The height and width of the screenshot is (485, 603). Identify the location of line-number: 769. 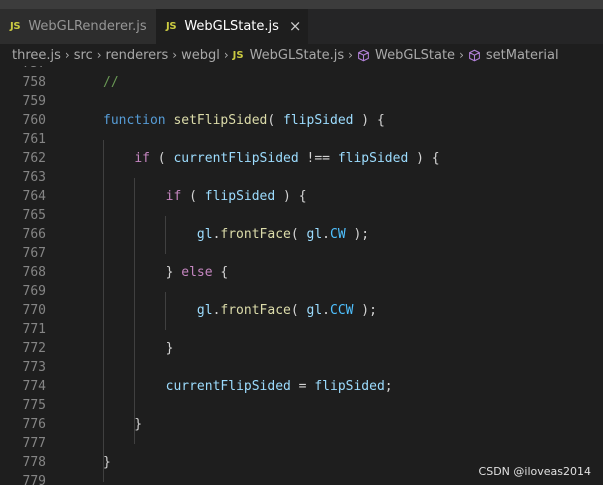
(34, 291).